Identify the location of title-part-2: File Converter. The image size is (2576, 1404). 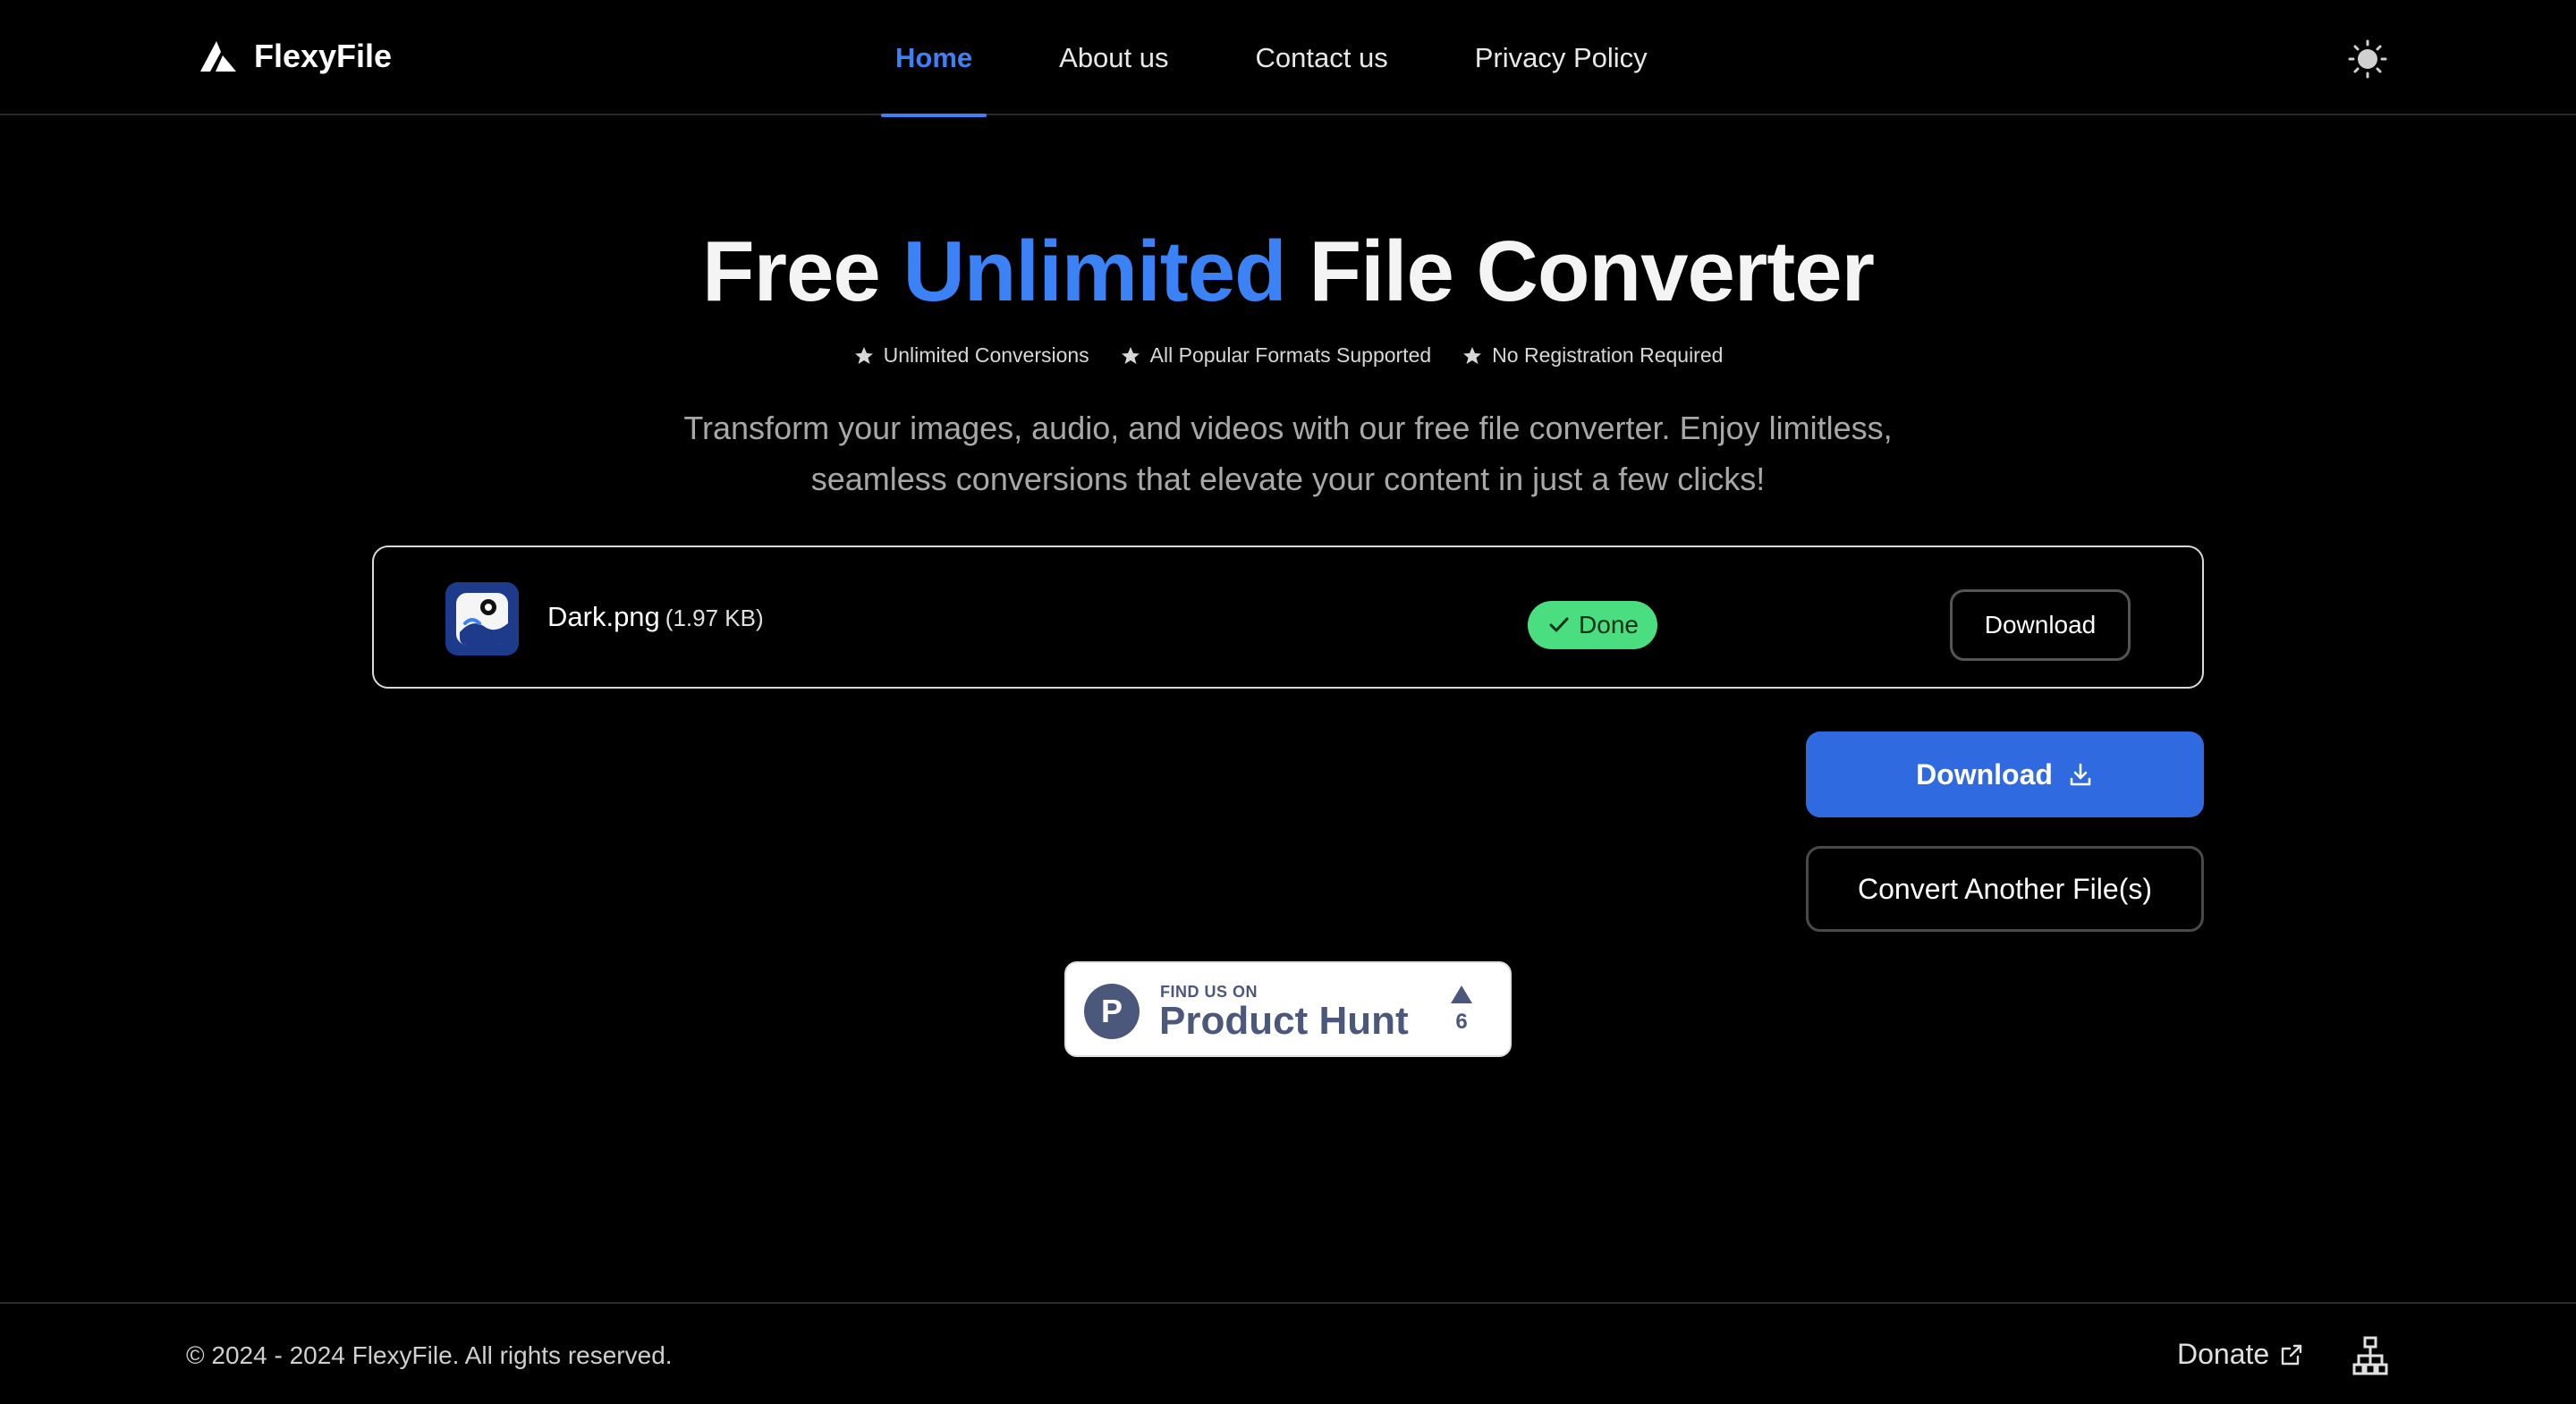
(1580, 271).